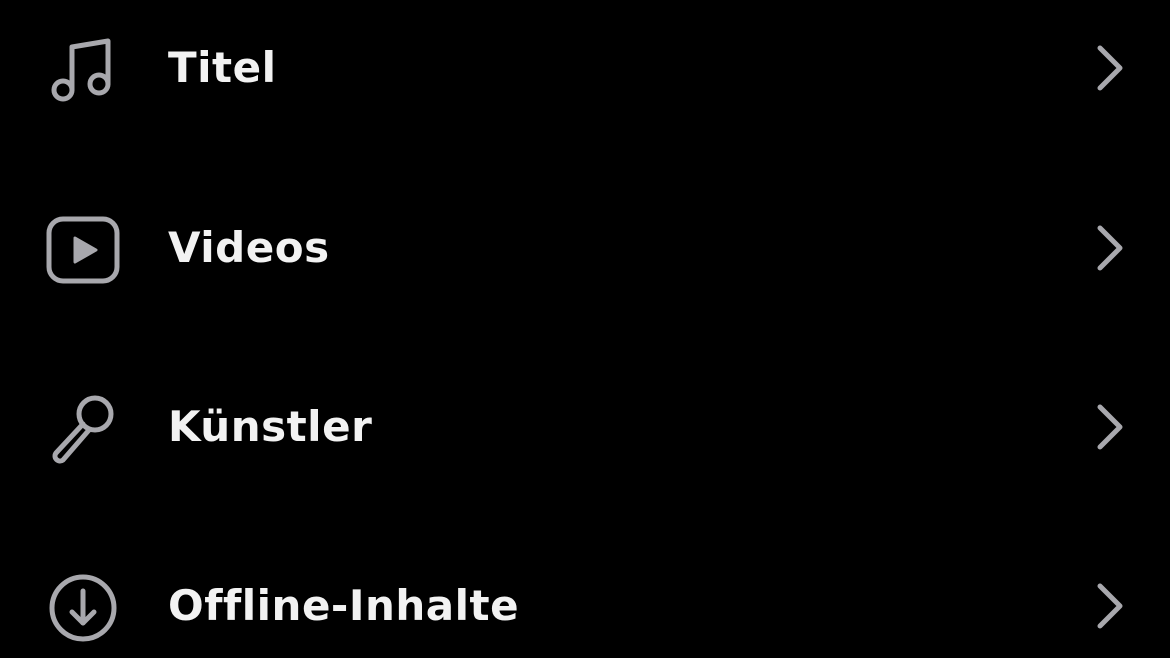 Image resolution: width=1170 pixels, height=658 pixels. Describe the element at coordinates (249, 247) in the screenshot. I see `menu-item-label: Videos` at that location.